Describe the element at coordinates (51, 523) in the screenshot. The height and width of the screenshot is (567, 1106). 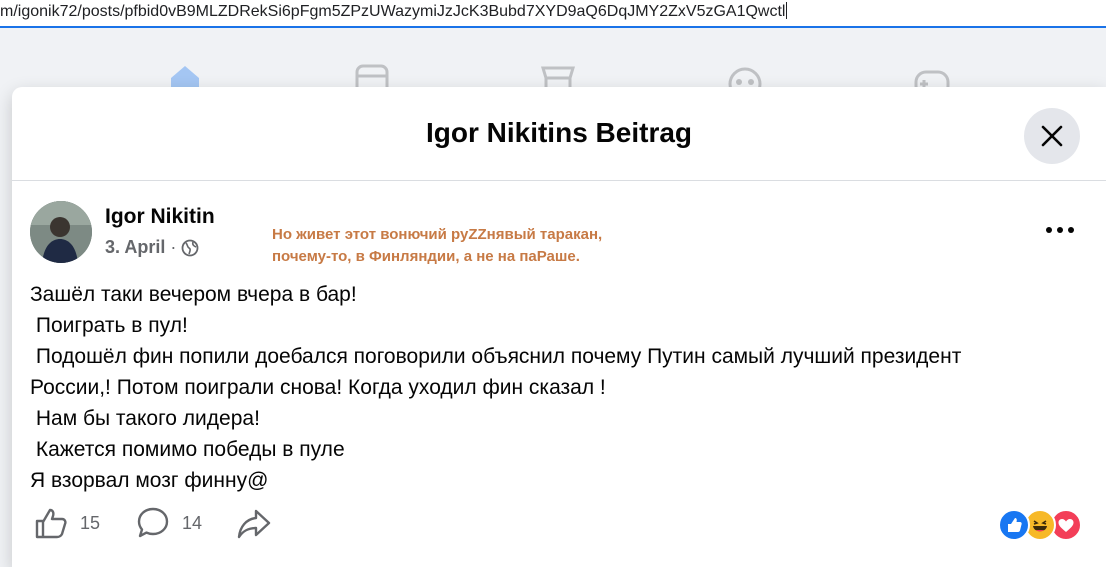
I see `thumbs-up-icon` at that location.